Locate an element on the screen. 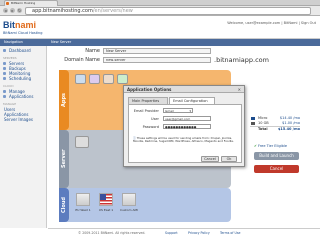 This screenshot has width=320, height=240. section-right-title: New Server is located at coordinates (61, 42).